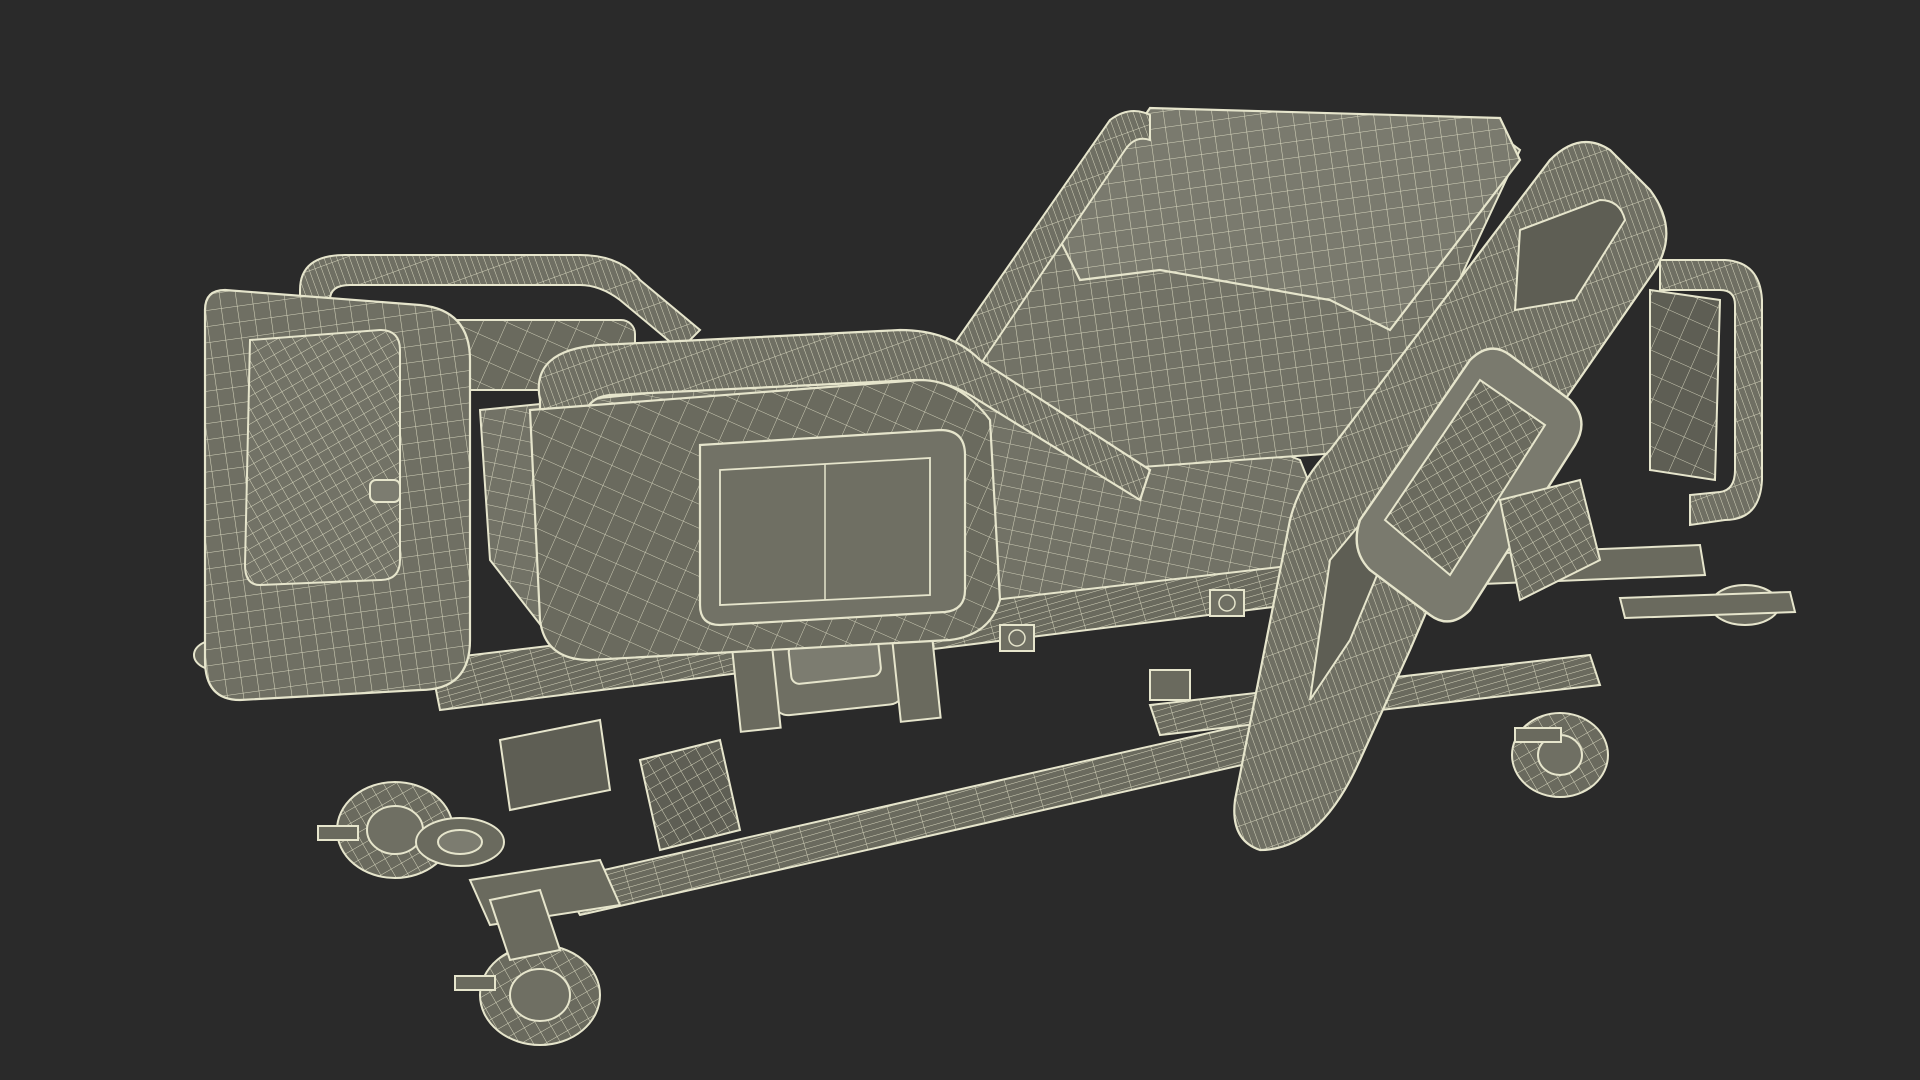 This screenshot has height=1080, width=1920. What do you see at coordinates (1035, 790) in the screenshot?
I see `base-frame` at bounding box center [1035, 790].